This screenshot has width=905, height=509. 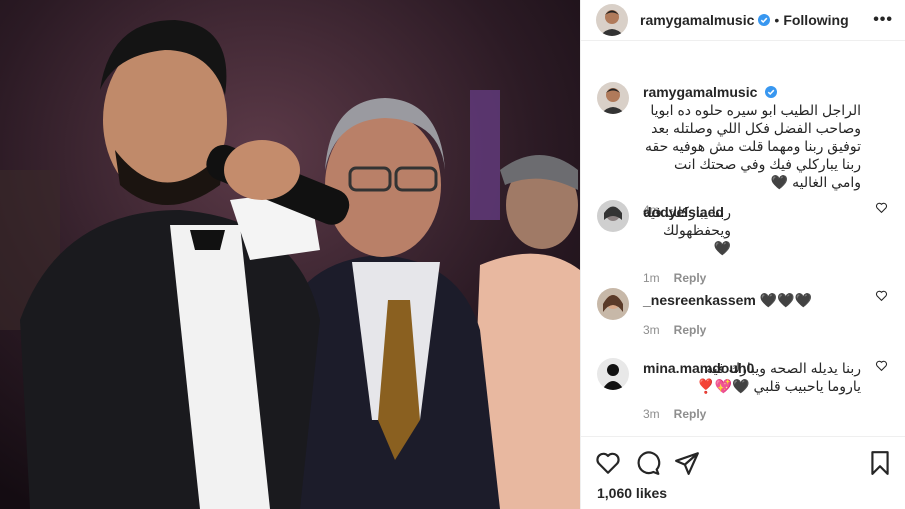 What do you see at coordinates (786, 300) in the screenshot?
I see `comment-text: 🖤🖤🖤` at bounding box center [786, 300].